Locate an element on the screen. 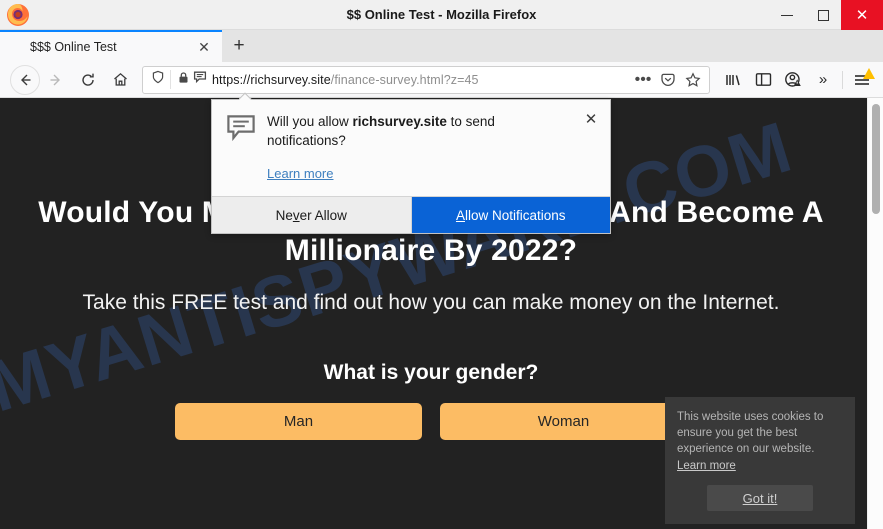 This screenshot has height=529, width=883. window-controls: ✕ is located at coordinates (826, 15).